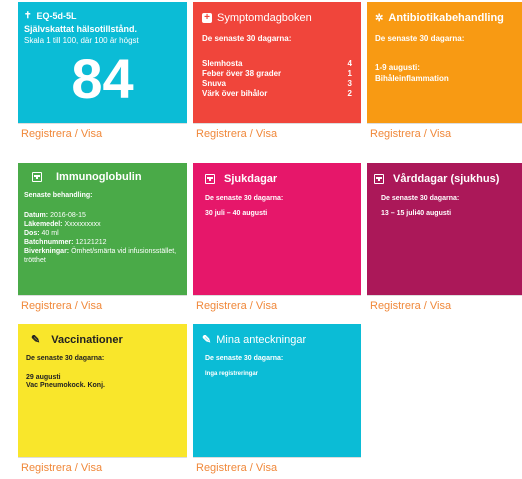 Image resolution: width=522 pixels, height=479 pixels. Describe the element at coordinates (65, 358) in the screenshot. I see `vacc-period: De senaste 30 dagarna:` at that location.